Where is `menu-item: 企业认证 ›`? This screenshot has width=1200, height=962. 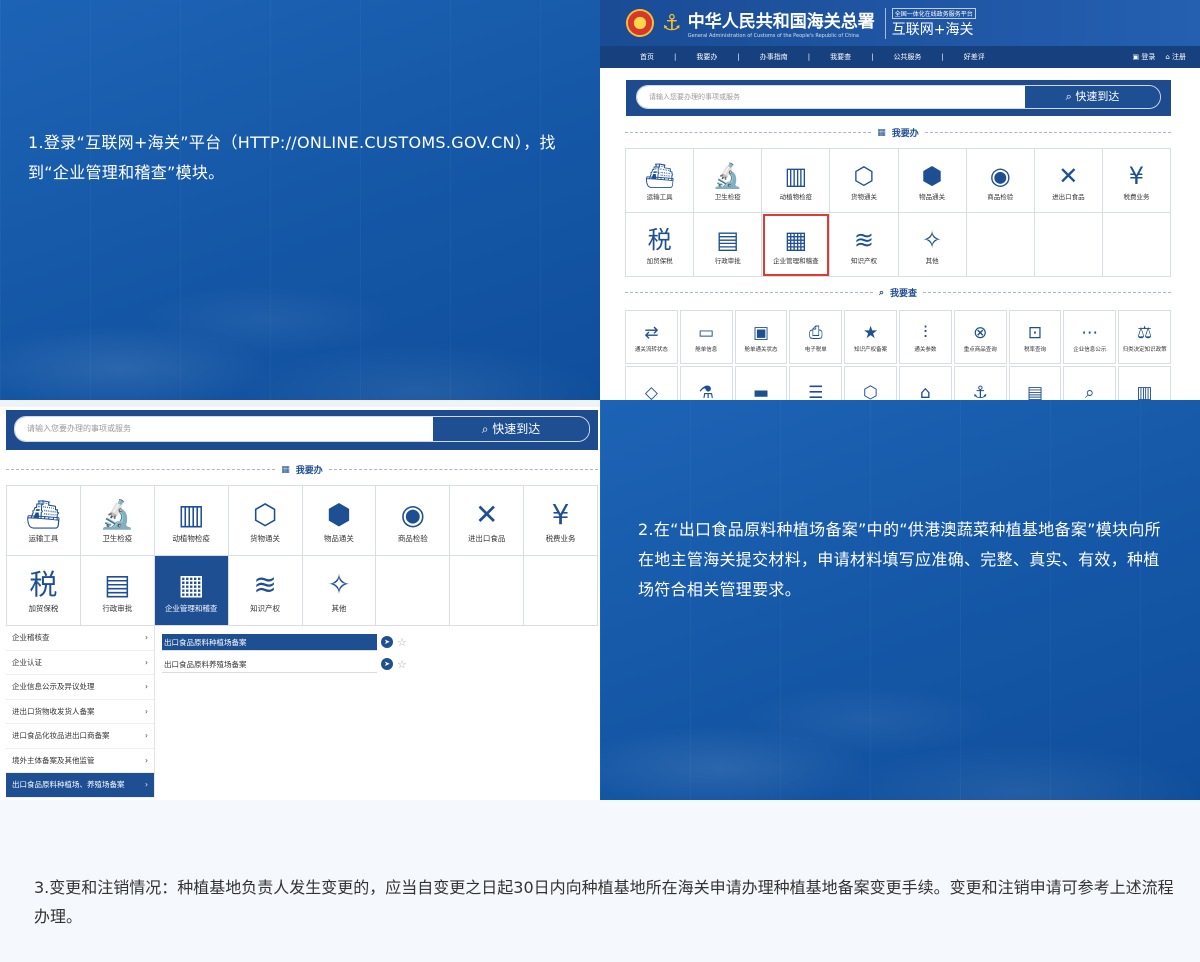
menu-item: 企业认证 › is located at coordinates (80, 663).